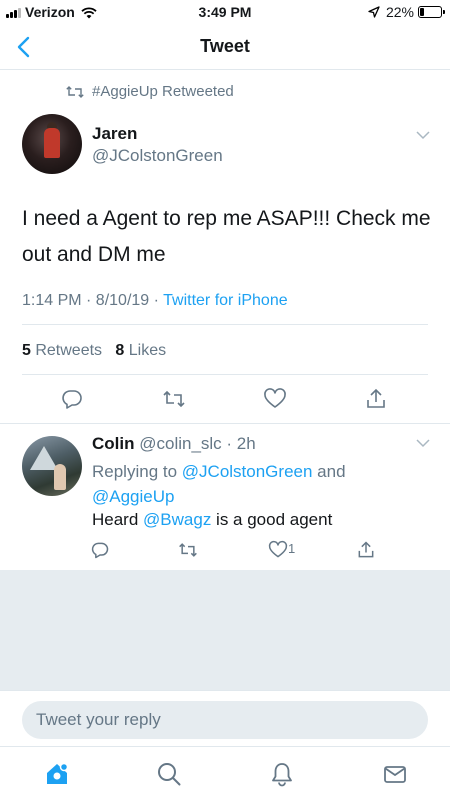 This screenshot has height=800, width=450. What do you see at coordinates (399, 12) in the screenshot?
I see `battery-percent: 22%` at bounding box center [399, 12].